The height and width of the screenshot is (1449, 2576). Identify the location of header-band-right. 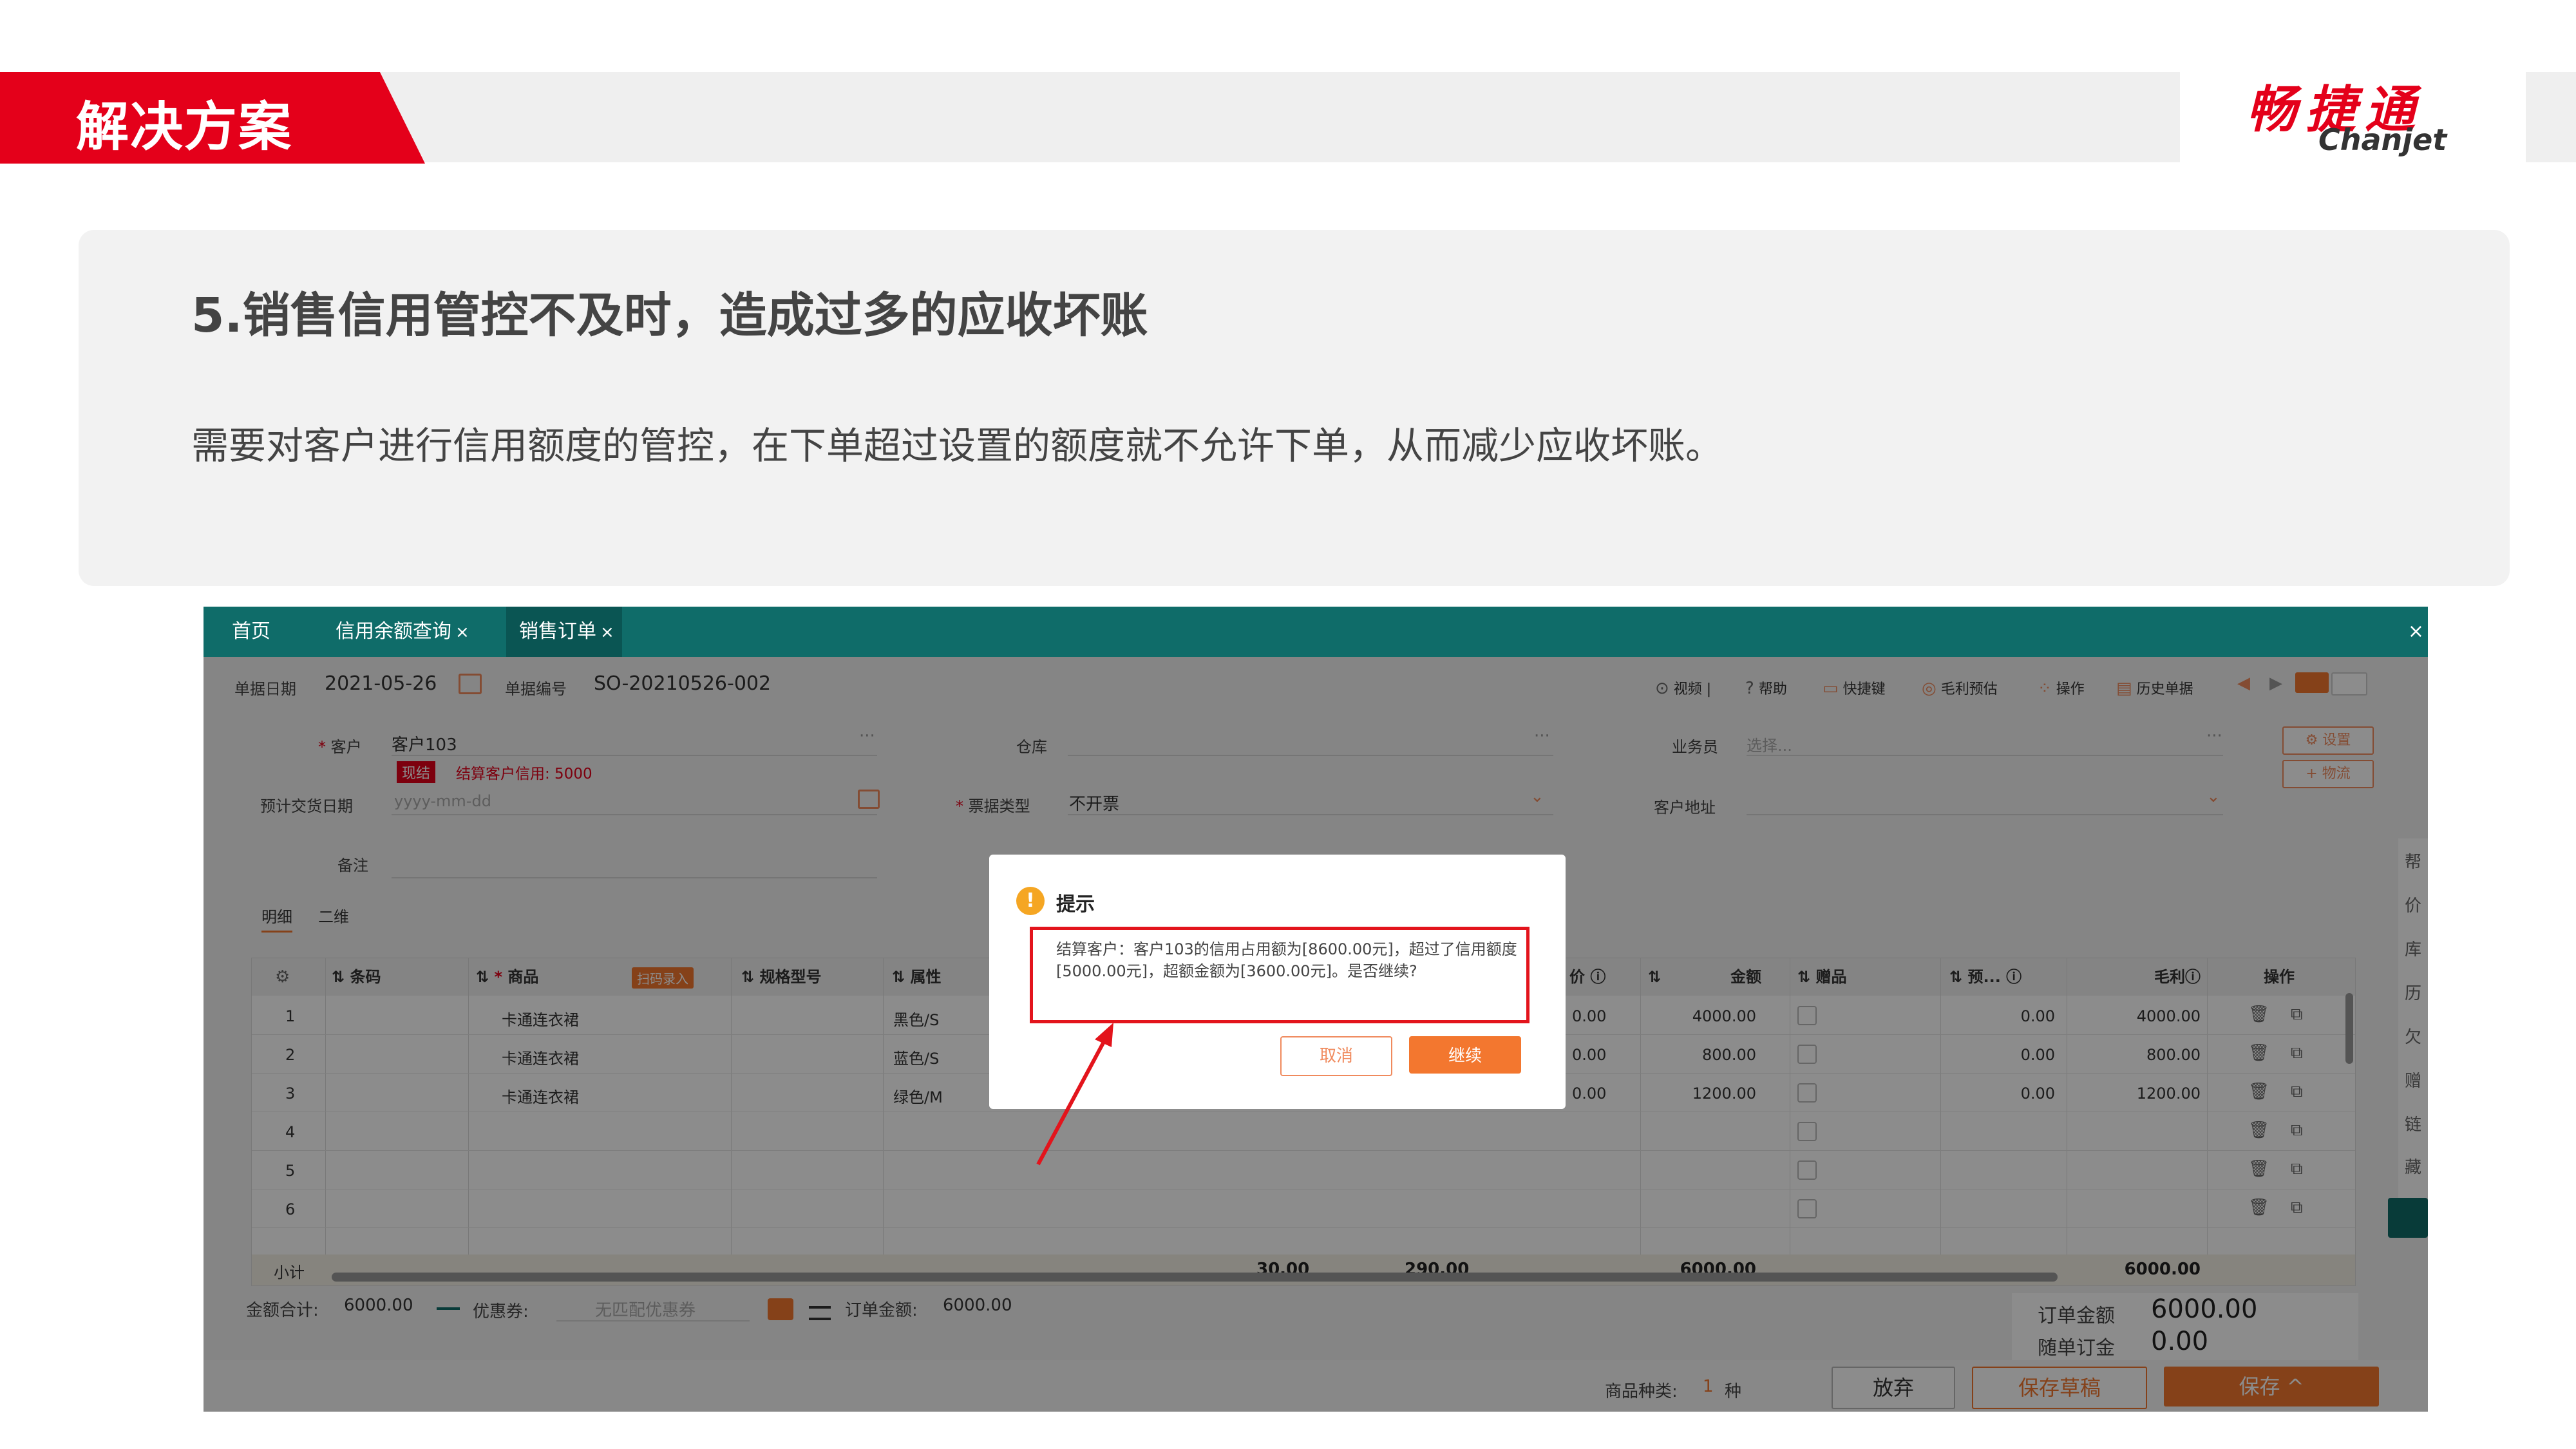
(2551, 117).